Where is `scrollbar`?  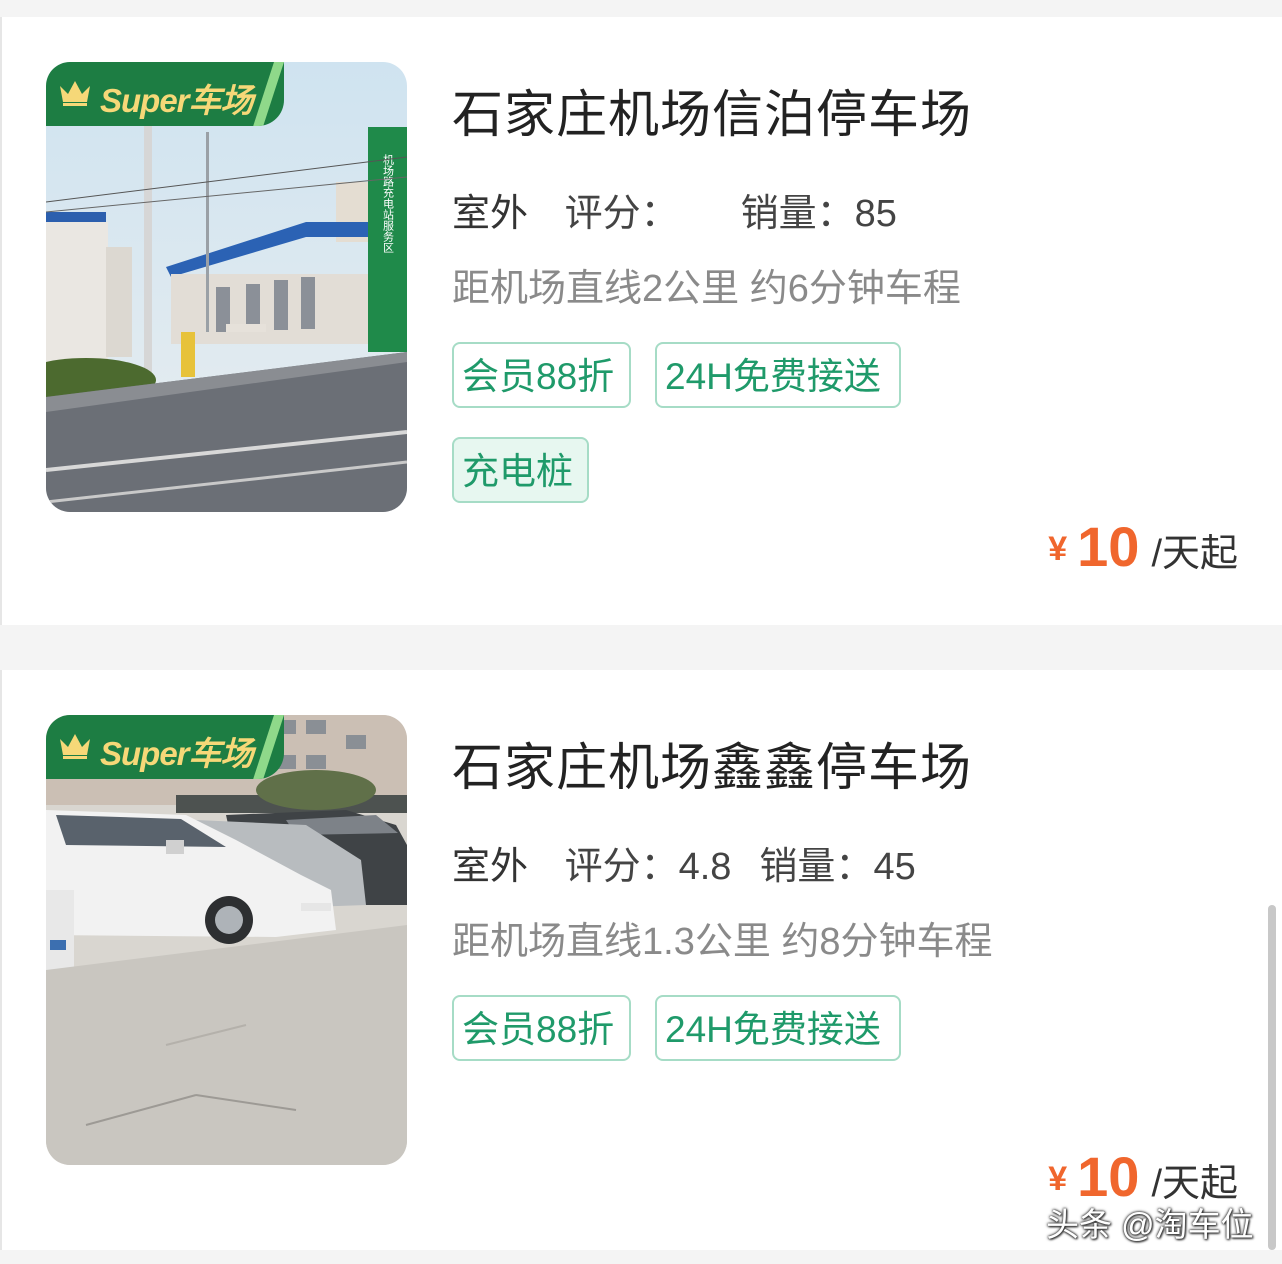
scrollbar is located at coordinates (1272, 1077).